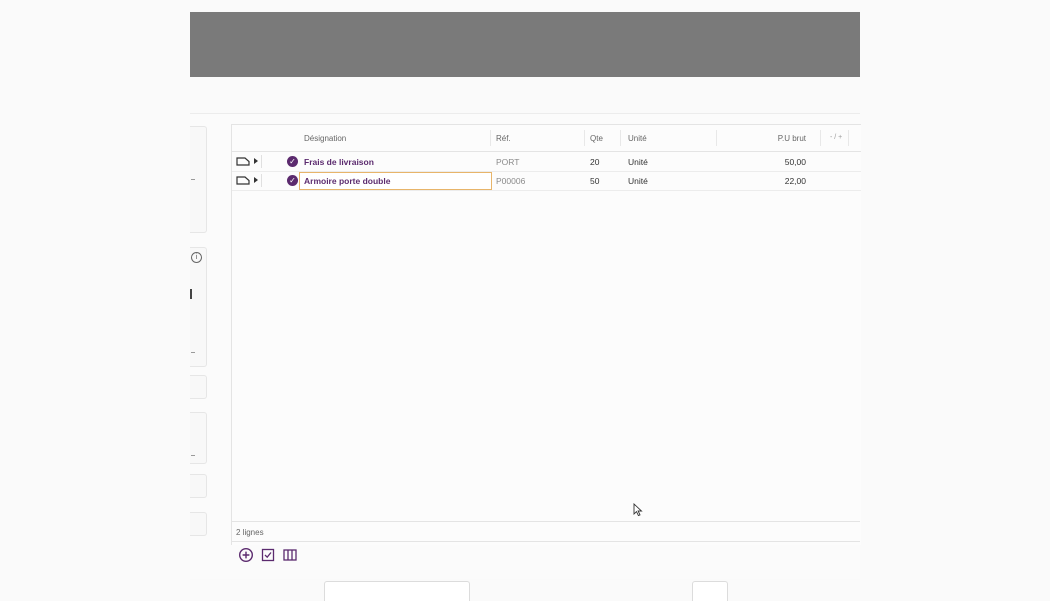 The height and width of the screenshot is (601, 1050). Describe the element at coordinates (268, 555) in the screenshot. I see `checkbox-icon` at that location.